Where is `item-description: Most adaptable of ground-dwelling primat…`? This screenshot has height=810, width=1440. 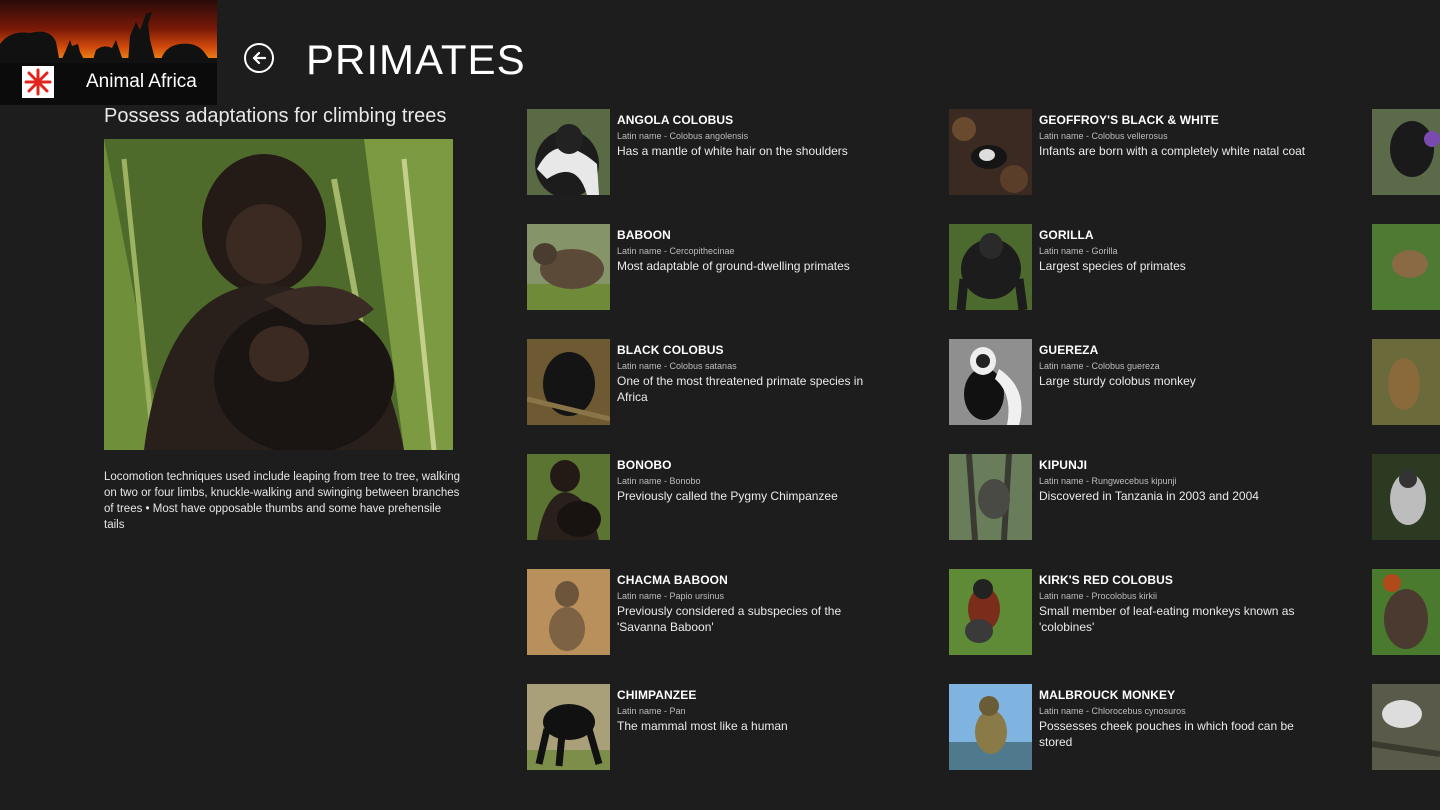 item-description: Most adaptable of ground-dwelling primat… is located at coordinates (733, 266).